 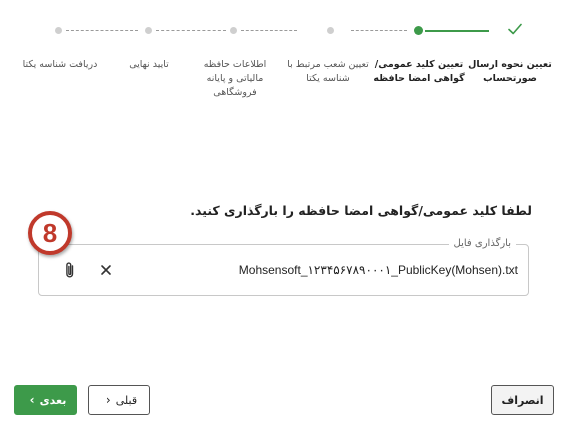 I want to click on previous-button: قبلی ‹, so click(x=119, y=400).